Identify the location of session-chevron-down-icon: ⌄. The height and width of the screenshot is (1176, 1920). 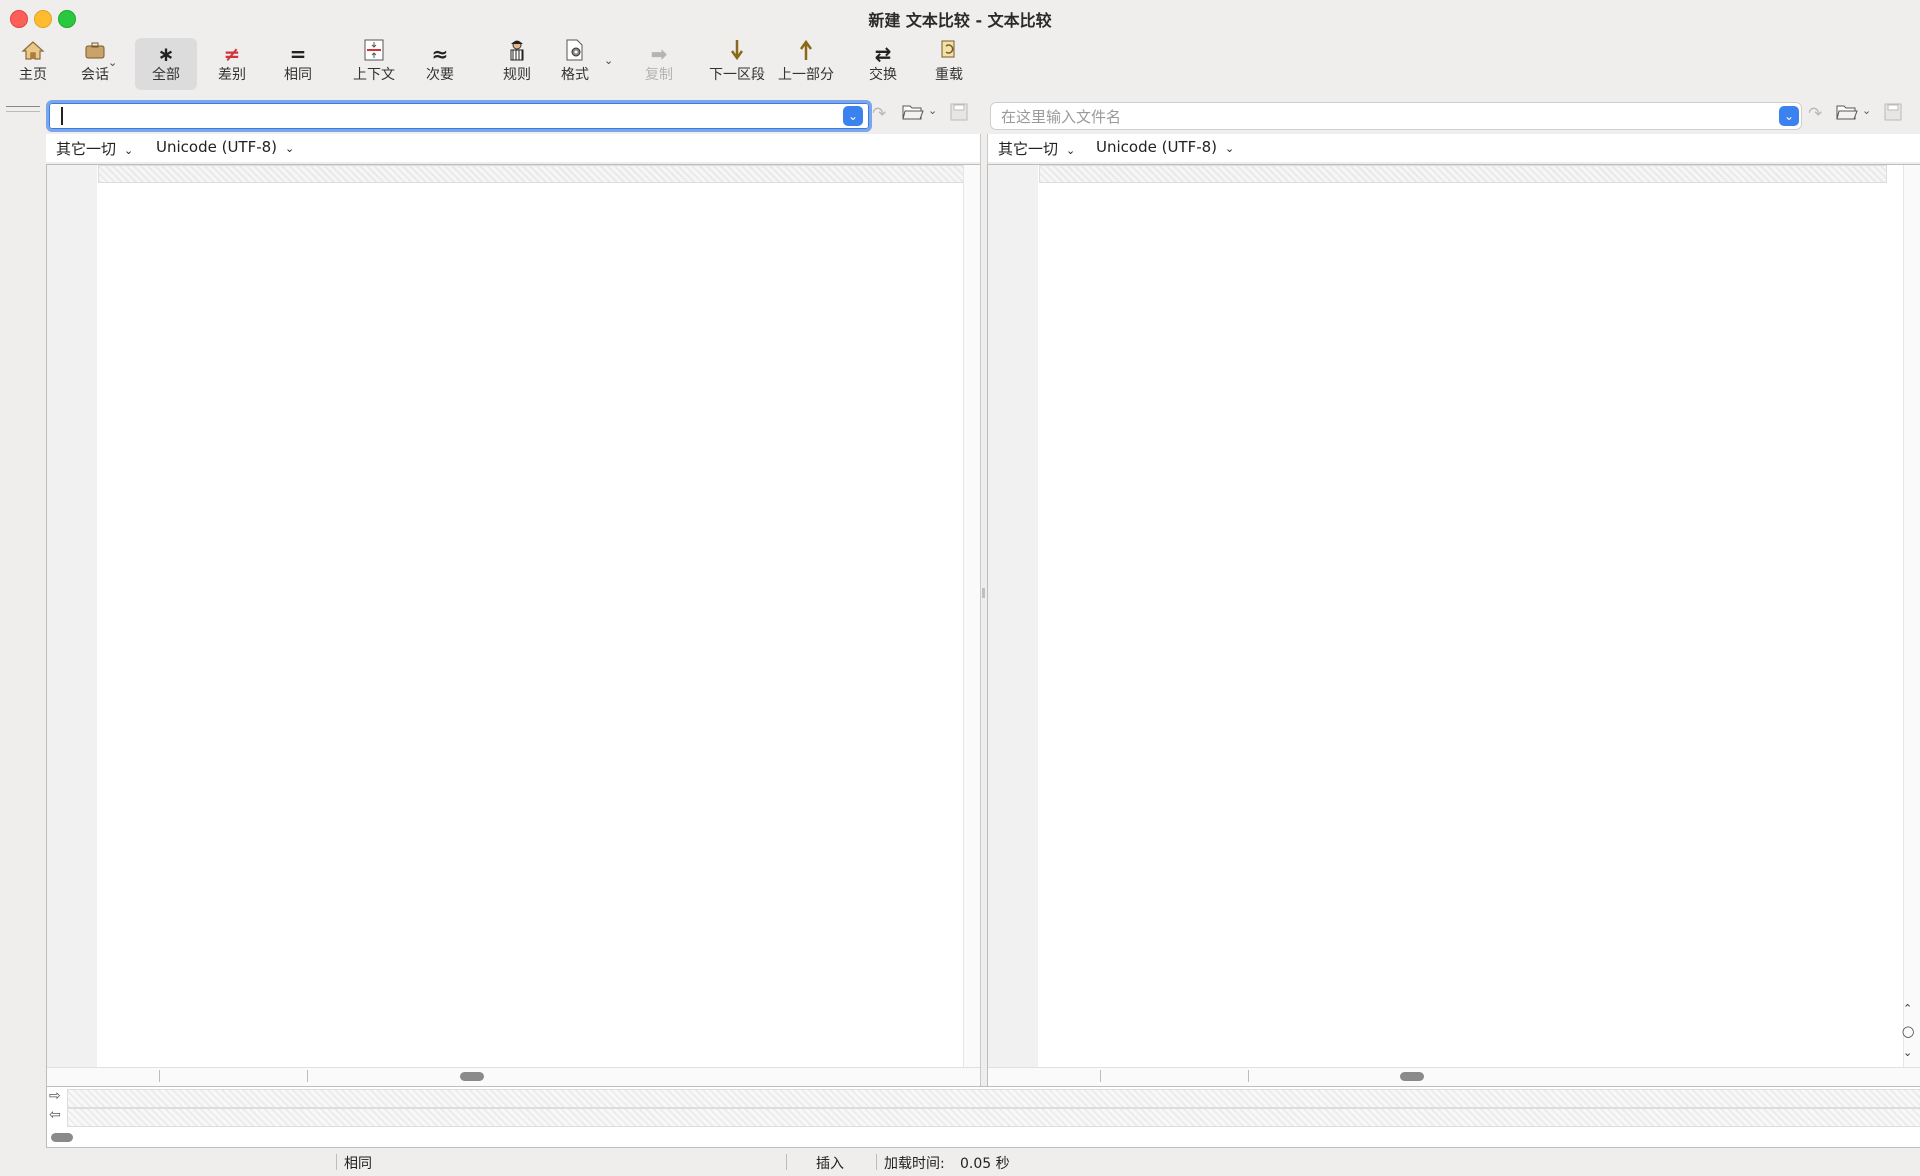
(112, 62).